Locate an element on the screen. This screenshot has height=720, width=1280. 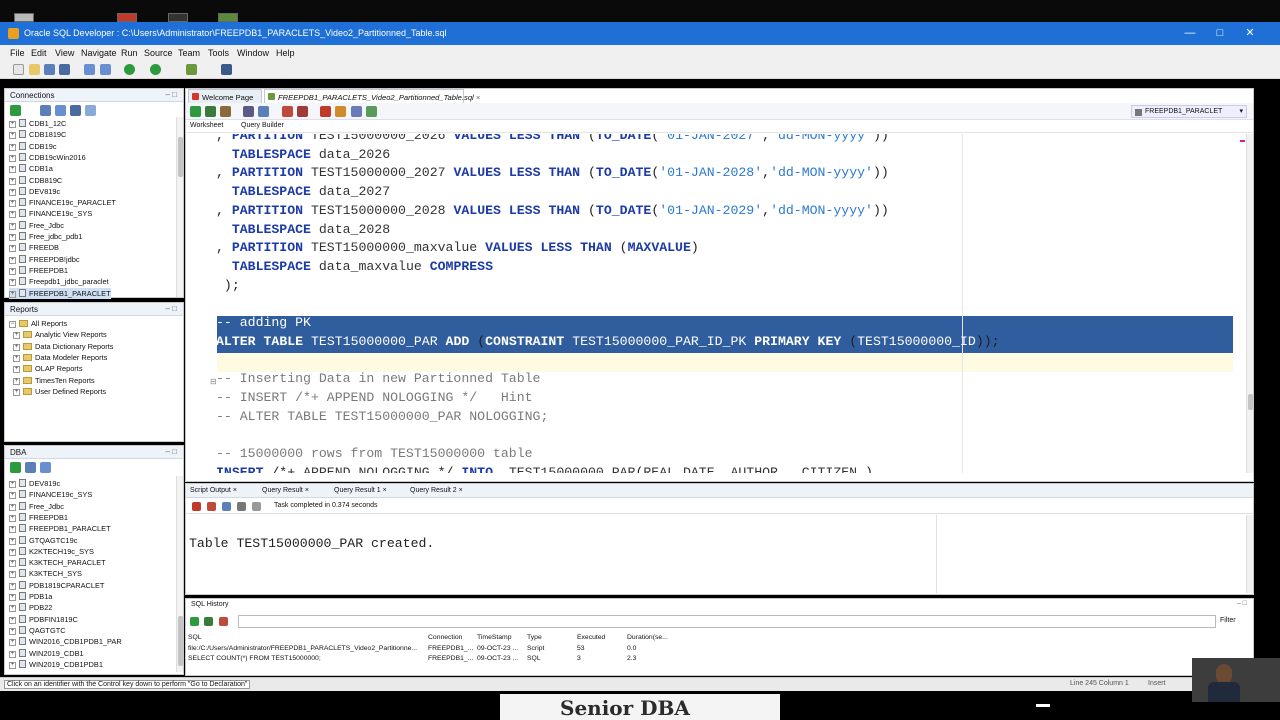
sql-worksheet-icon is located at coordinates (191, 69).